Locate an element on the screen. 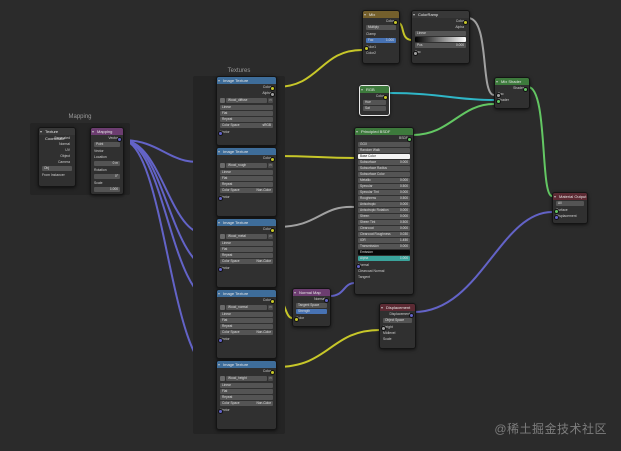  image-selector: Wood_height ▭ is located at coordinates (246, 378).